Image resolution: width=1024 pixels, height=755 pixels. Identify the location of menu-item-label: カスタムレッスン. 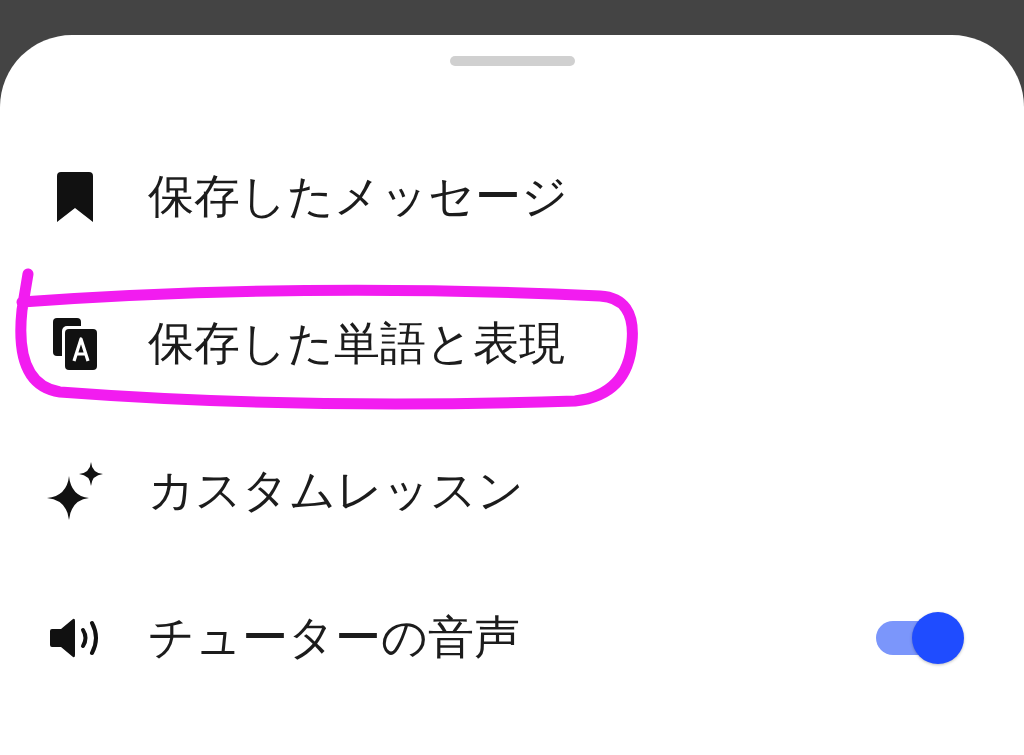
(336, 490).